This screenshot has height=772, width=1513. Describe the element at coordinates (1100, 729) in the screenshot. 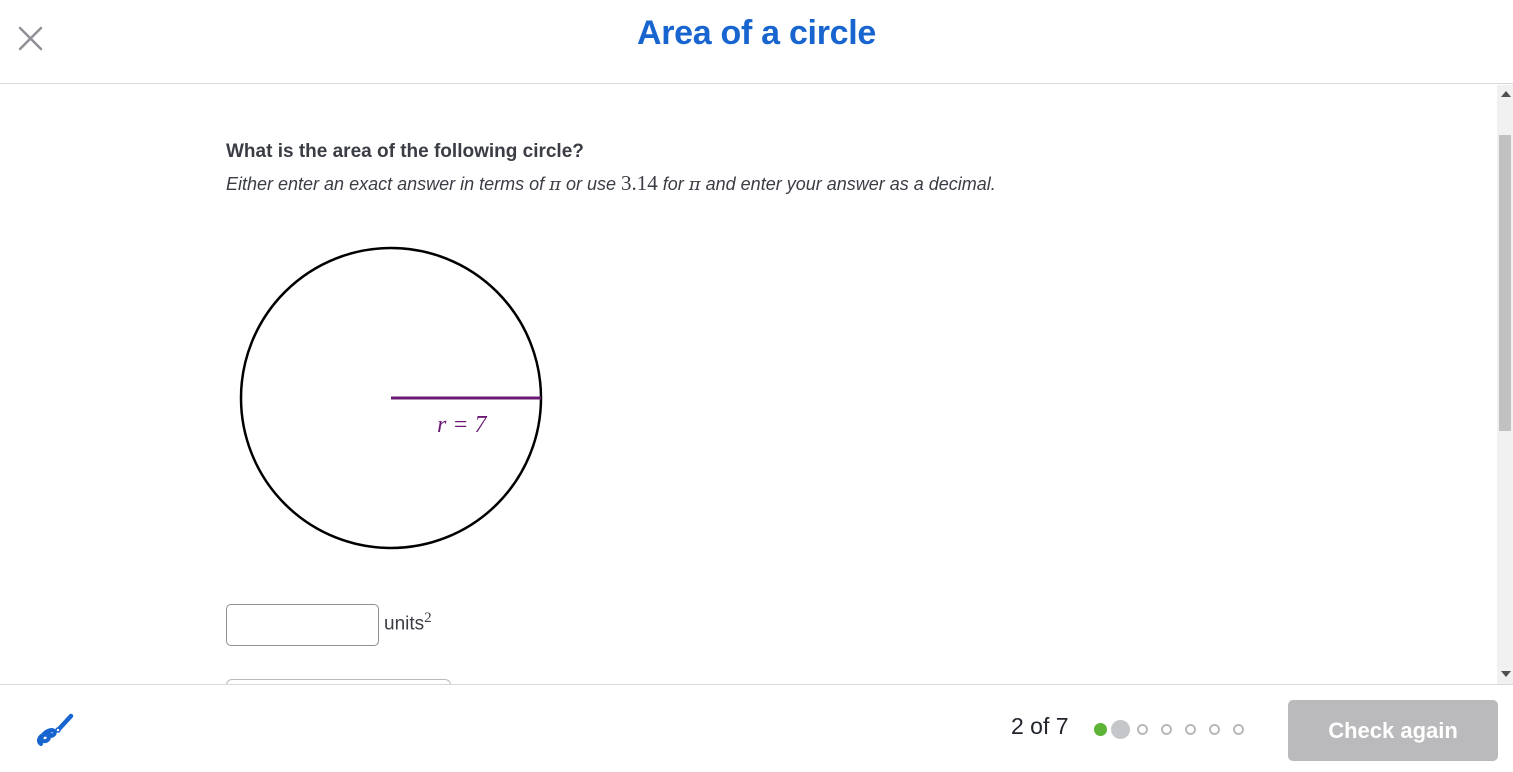

I see `progress-dot-complete` at that location.